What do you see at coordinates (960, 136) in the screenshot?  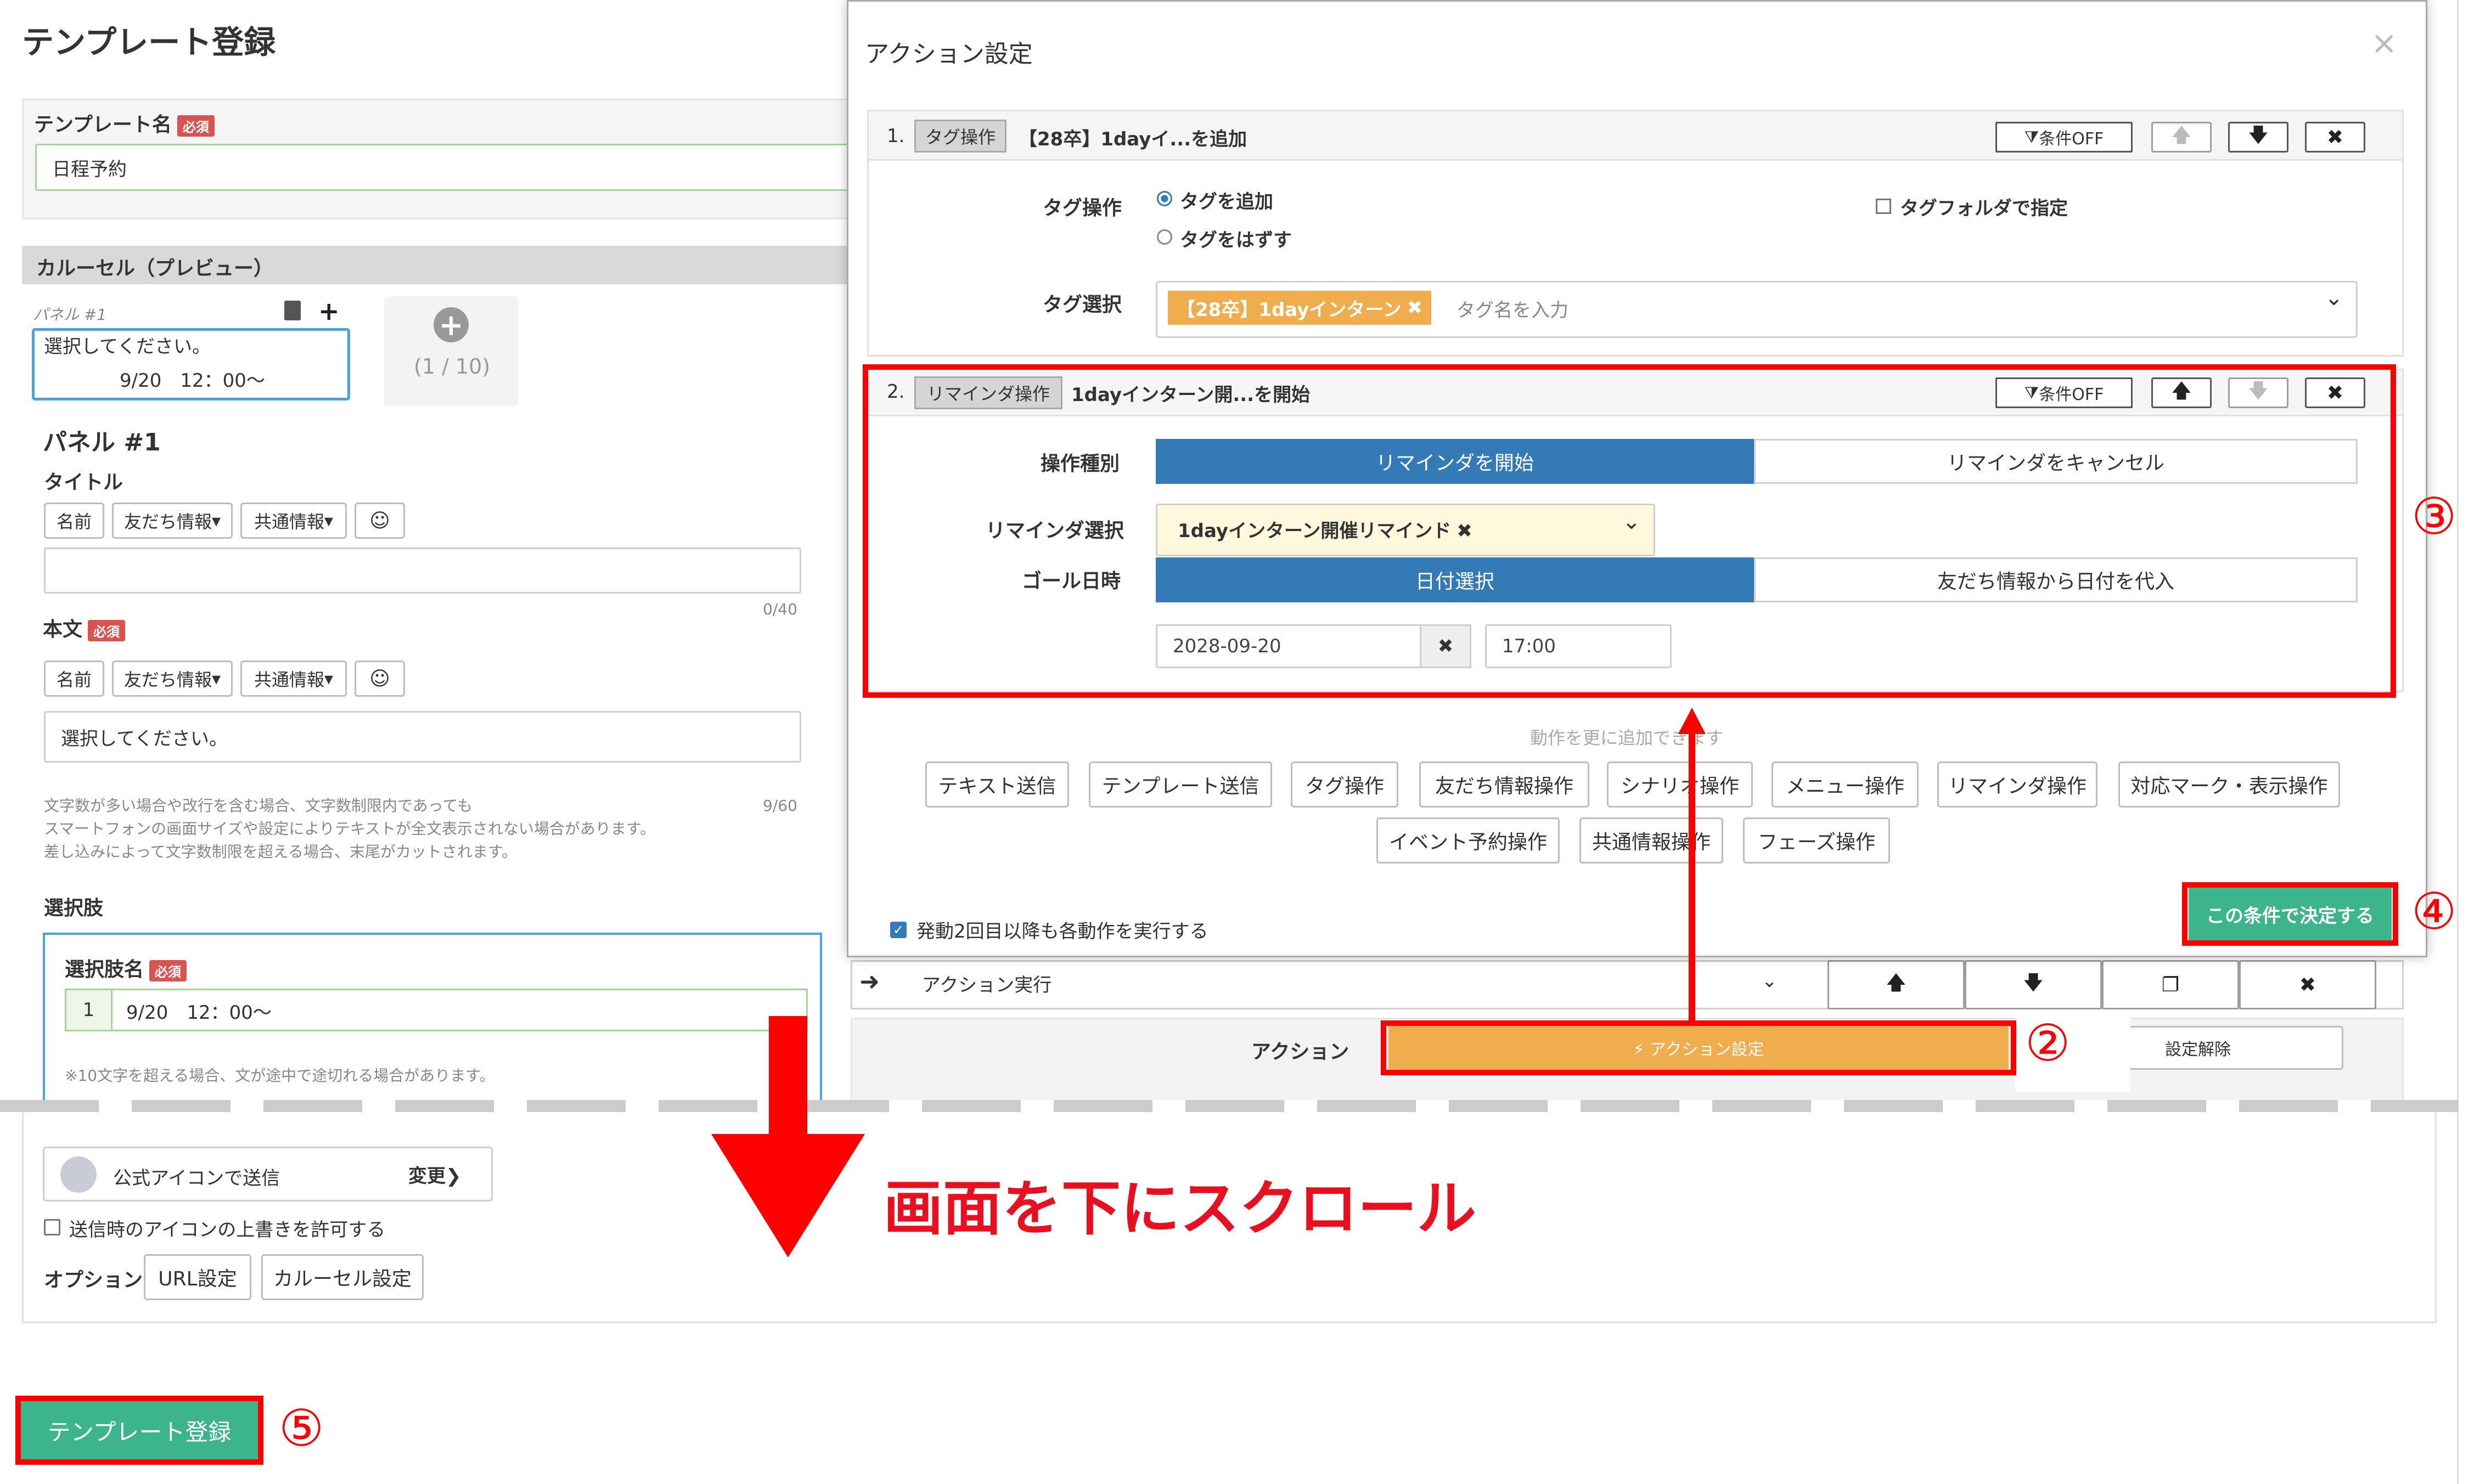 I see `action-1-type-badge: タグ操作` at bounding box center [960, 136].